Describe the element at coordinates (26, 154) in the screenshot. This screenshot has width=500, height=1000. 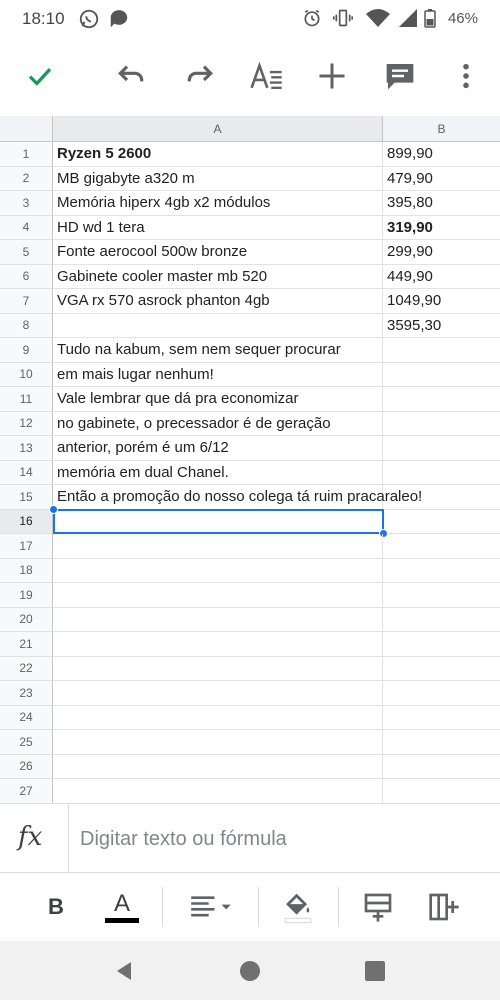
I see `row-header: 1` at that location.